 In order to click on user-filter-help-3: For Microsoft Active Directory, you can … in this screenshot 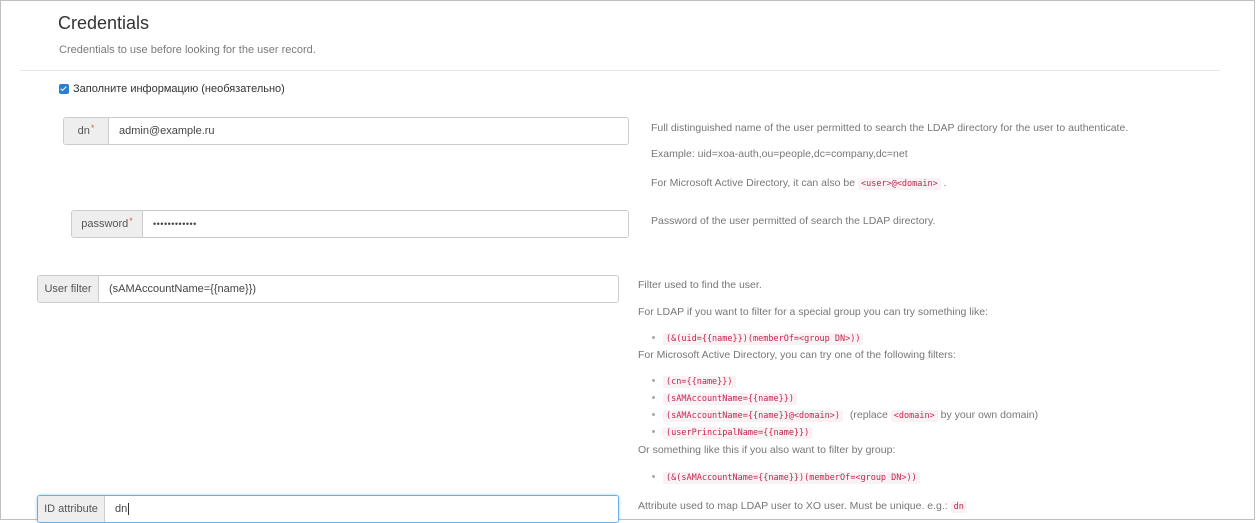, I will do `click(797, 355)`.